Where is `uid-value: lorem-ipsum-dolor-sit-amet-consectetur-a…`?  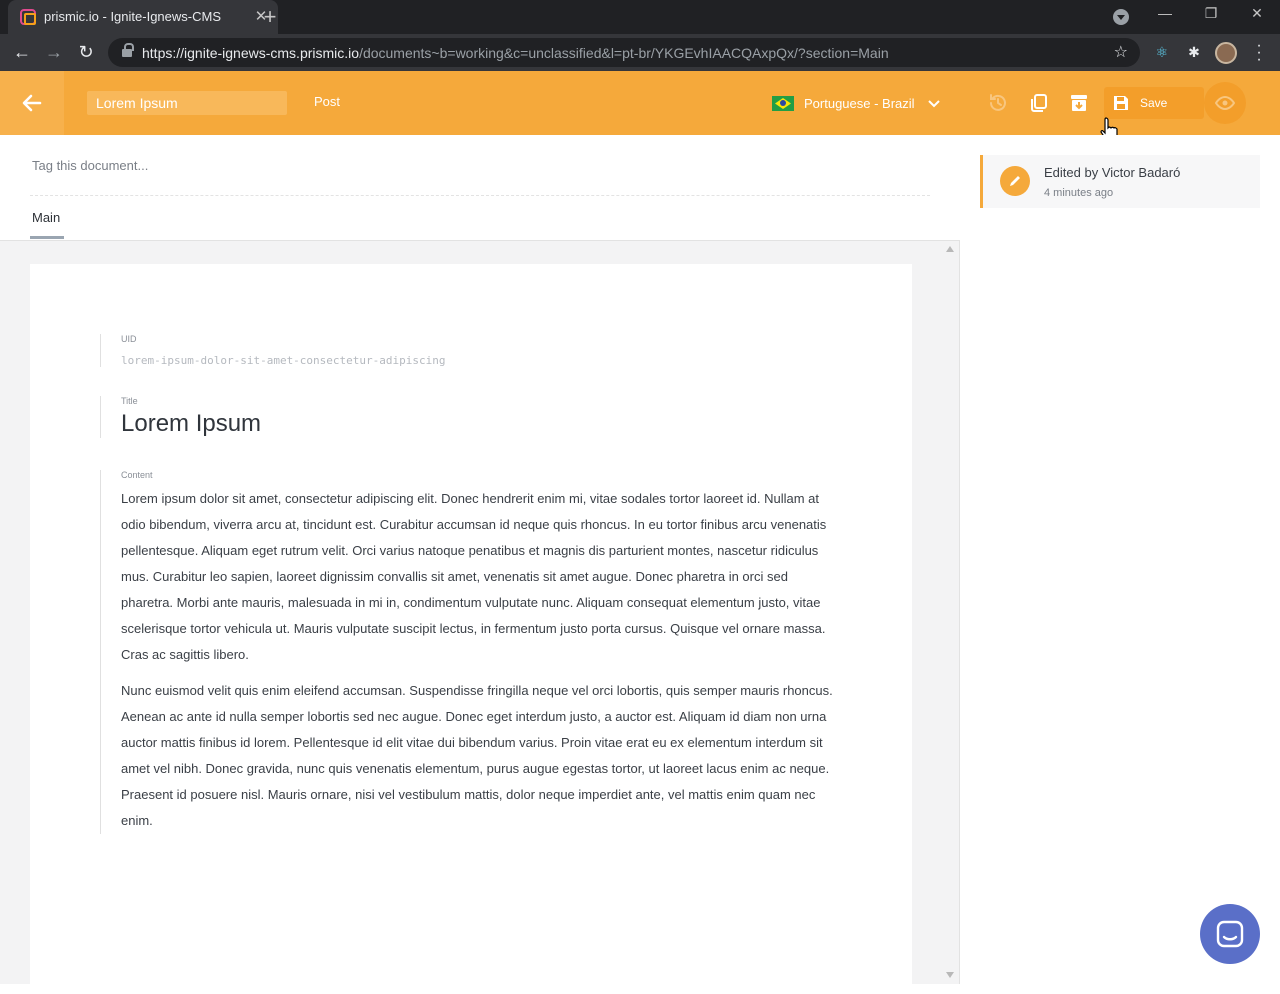
uid-value: lorem-ipsum-dolor-sit-amet-consectetur-a… is located at coordinates (283, 360).